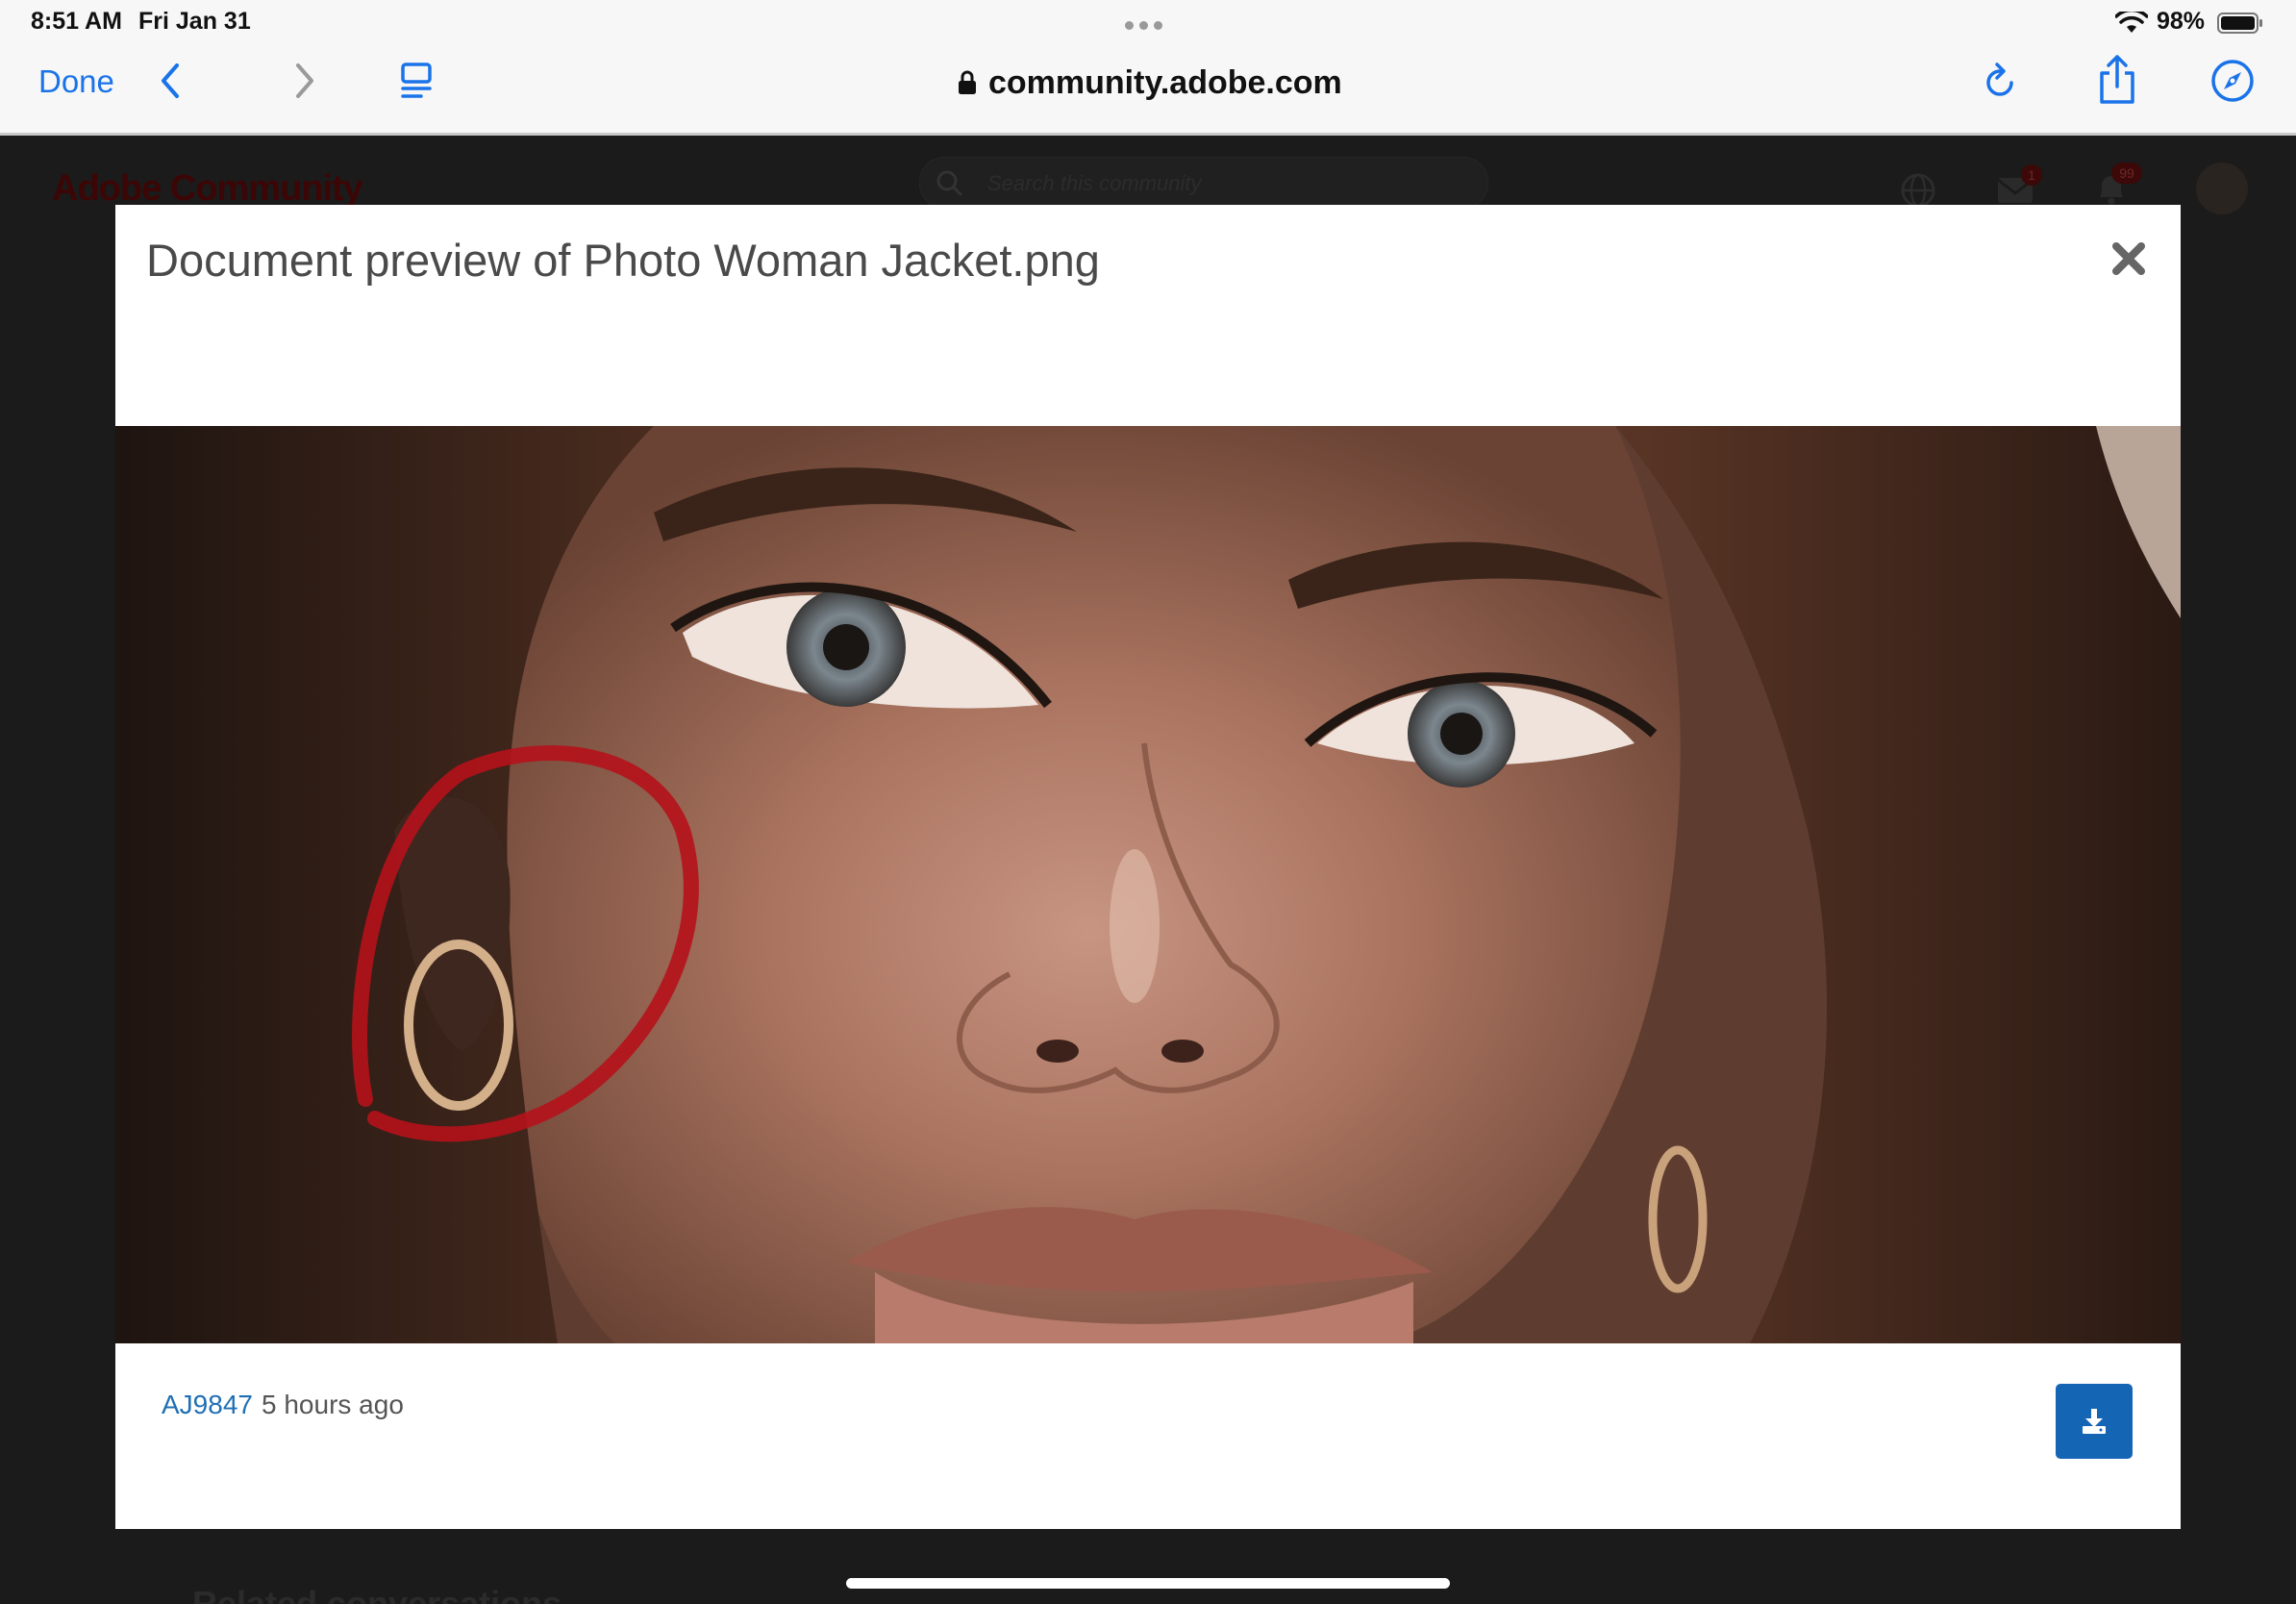 The width and height of the screenshot is (2296, 1604). I want to click on address-bar: community.adobe.com, so click(1150, 83).